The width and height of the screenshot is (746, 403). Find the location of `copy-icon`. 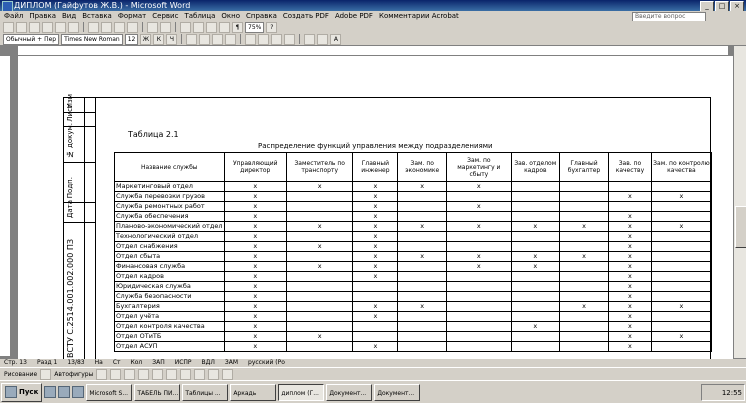

copy-icon is located at coordinates (106, 27).